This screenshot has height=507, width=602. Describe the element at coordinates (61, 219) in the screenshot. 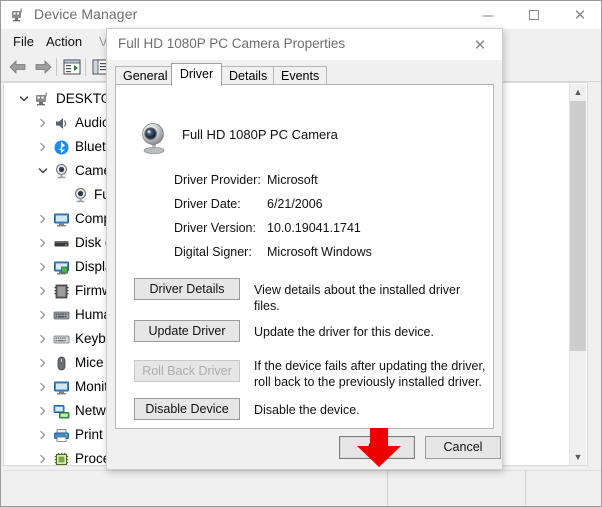

I see `computer-monitor-icon` at that location.